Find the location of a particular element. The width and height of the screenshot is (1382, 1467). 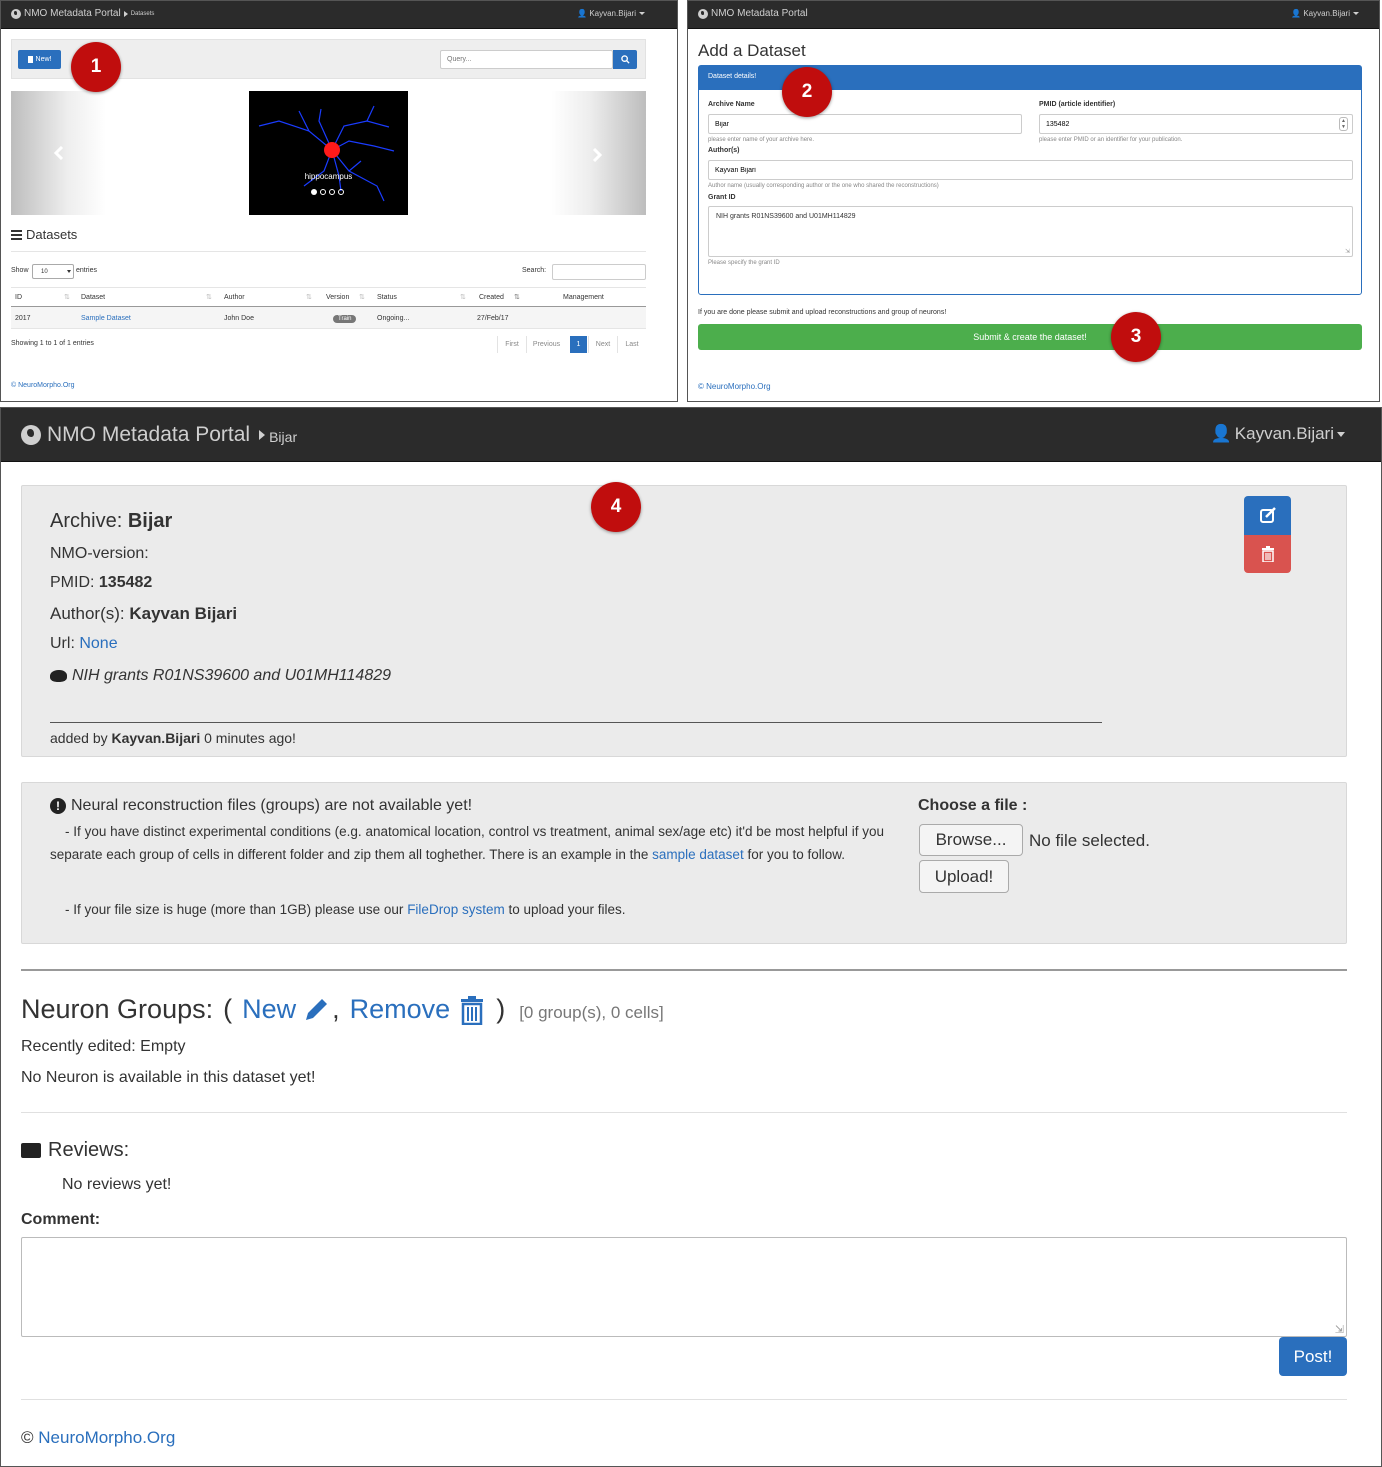

chevron-right-icon is located at coordinates (597, 155).